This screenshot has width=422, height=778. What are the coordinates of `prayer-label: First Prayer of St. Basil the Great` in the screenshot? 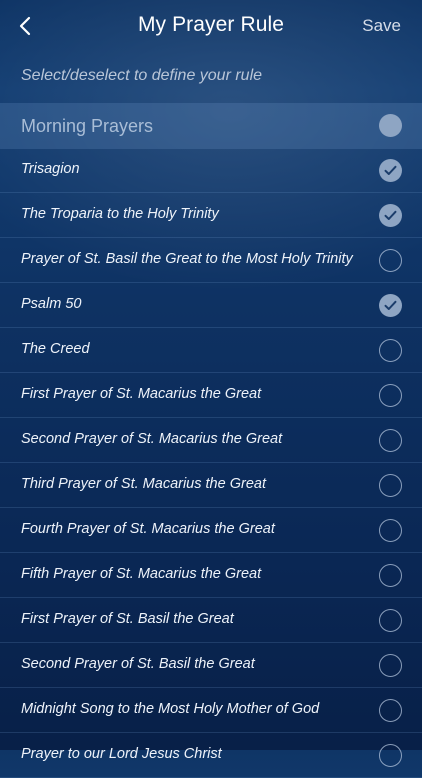 It's located at (127, 619).